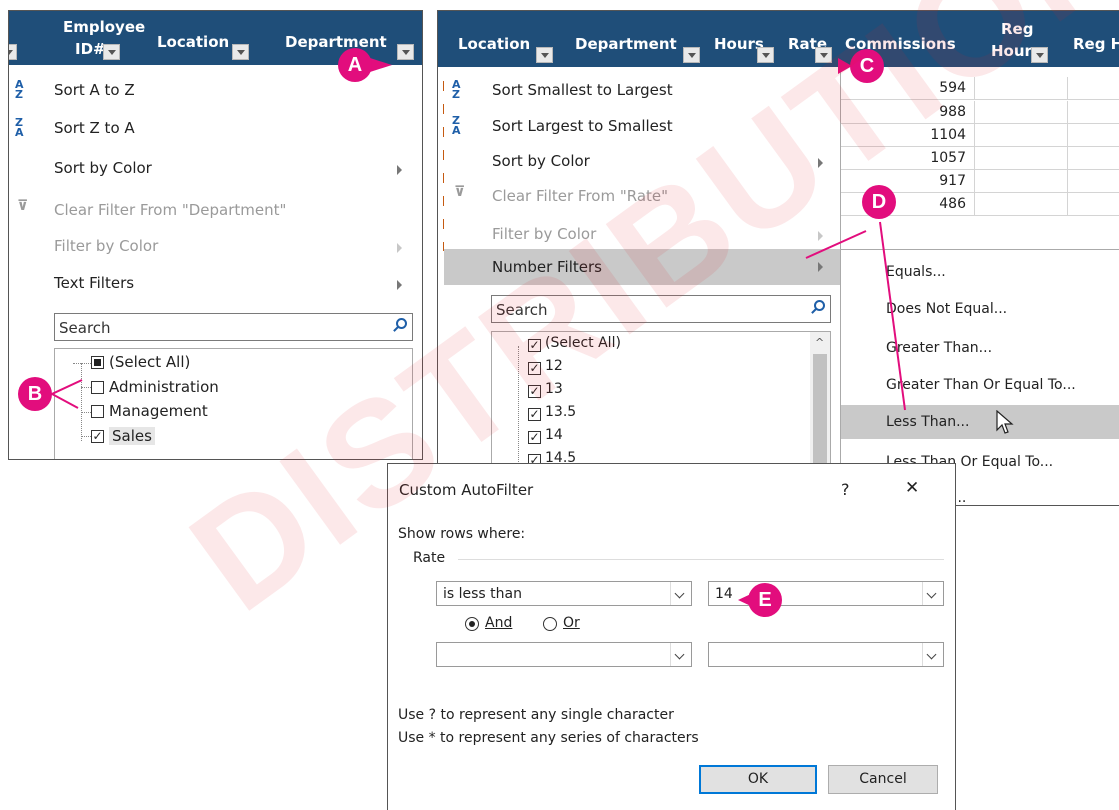 This screenshot has width=1119, height=810. Describe the element at coordinates (35, 394) in the screenshot. I see `callout-b: B` at that location.